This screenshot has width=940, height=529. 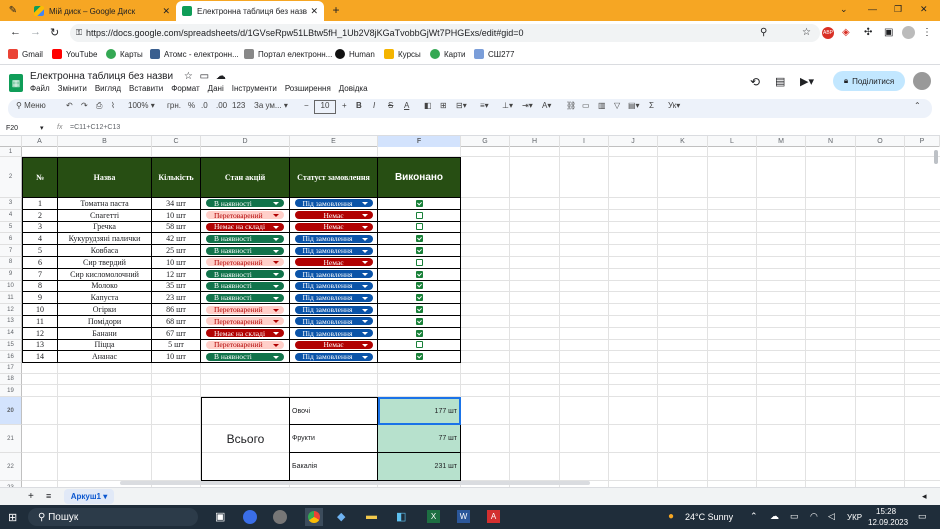 I want to click on cloud-status-icon: ☁, so click(x=221, y=76).